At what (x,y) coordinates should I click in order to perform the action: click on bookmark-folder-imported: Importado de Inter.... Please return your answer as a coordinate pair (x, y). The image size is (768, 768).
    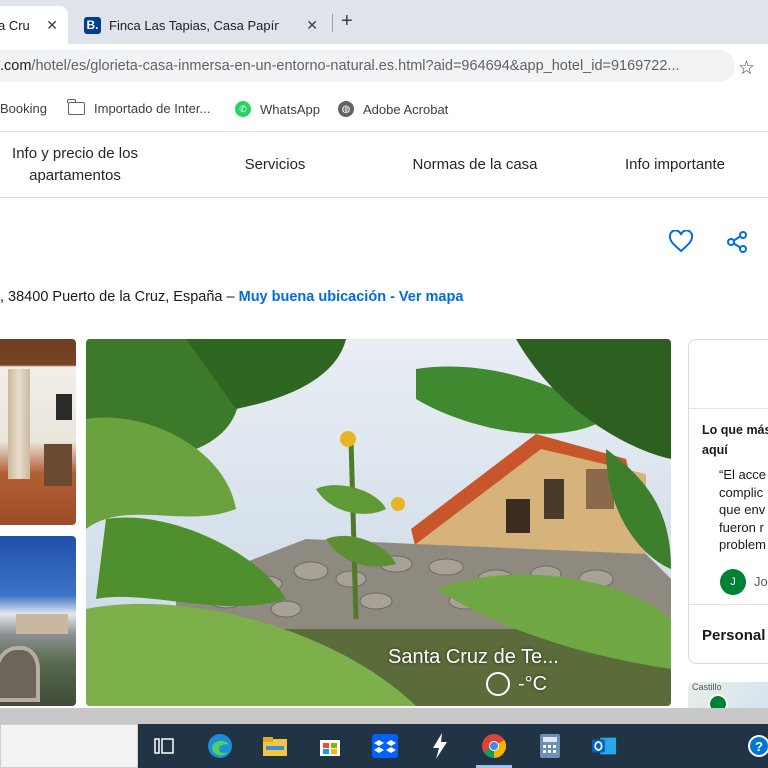
    Looking at the image, I should click on (139, 107).